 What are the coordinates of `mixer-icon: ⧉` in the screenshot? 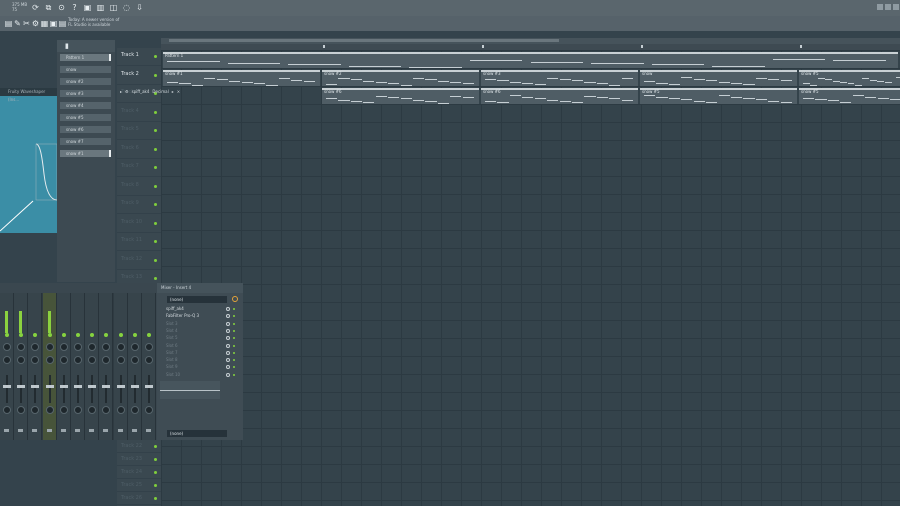 It's located at (48, 7).